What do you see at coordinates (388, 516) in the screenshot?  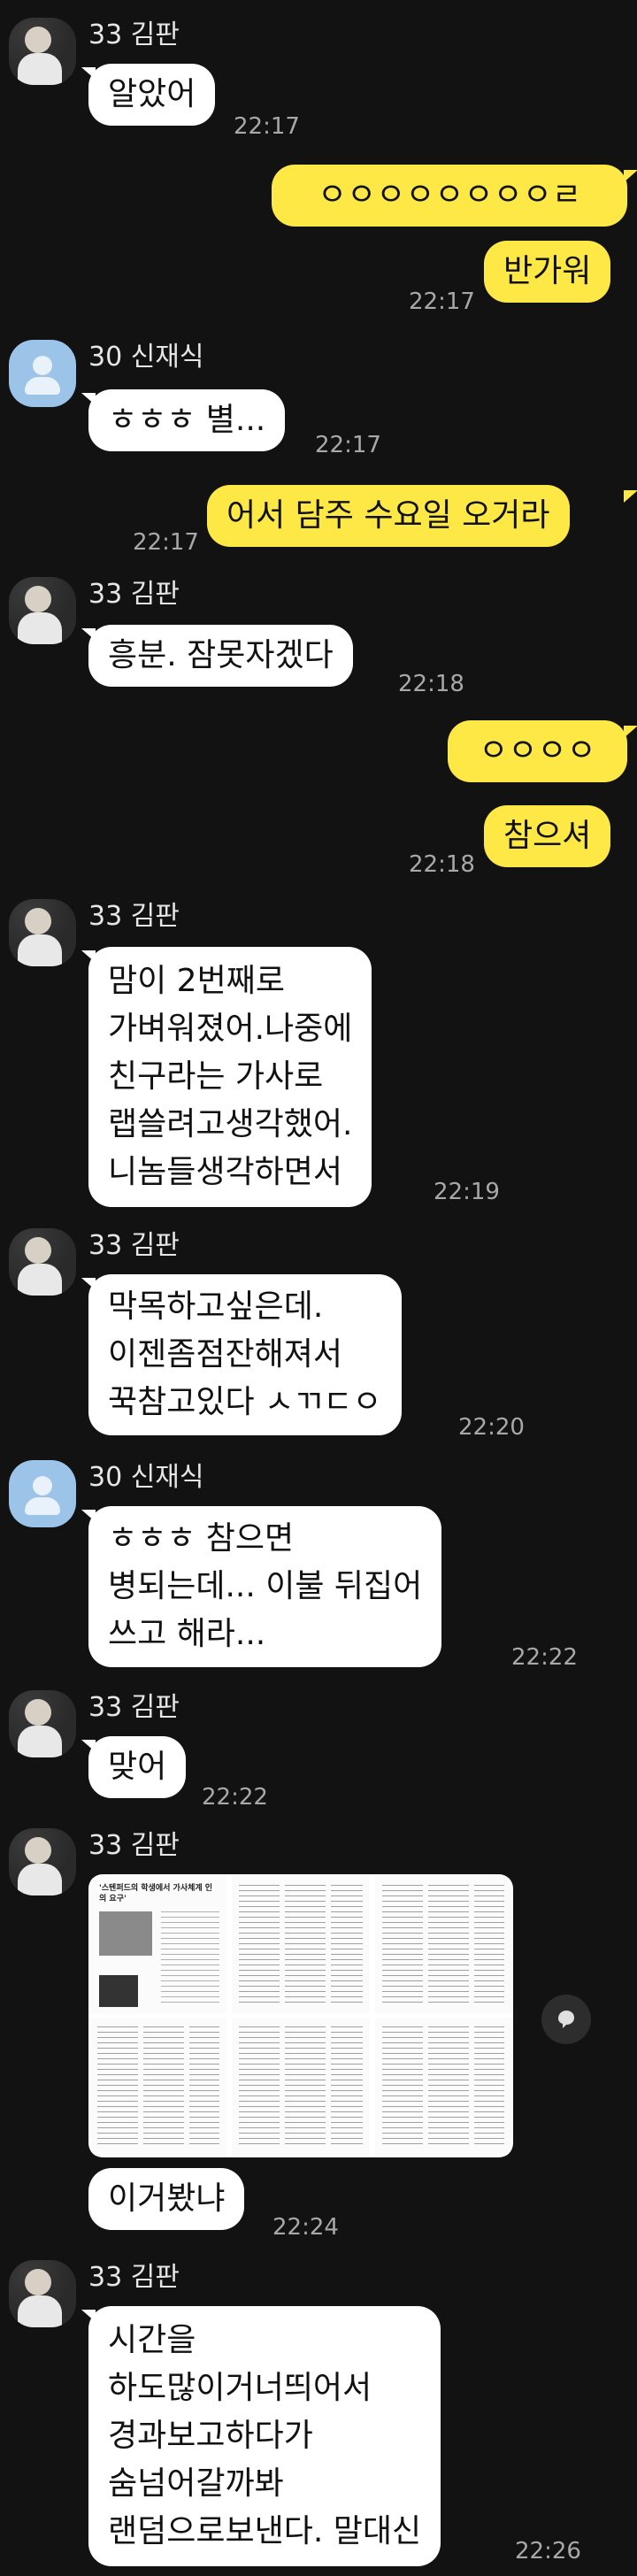 I see `message-bubble: 어서 담주 수요일 오거라` at bounding box center [388, 516].